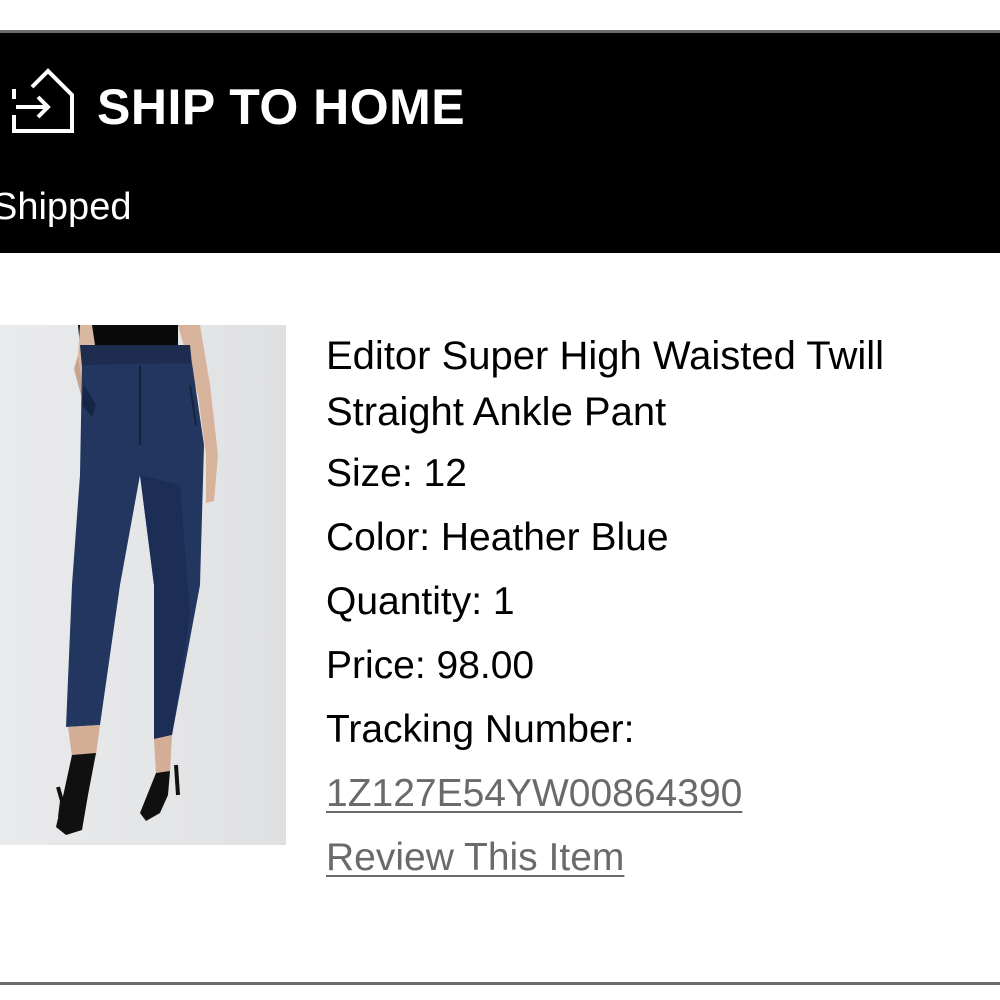 The height and width of the screenshot is (1000, 1000). Describe the element at coordinates (500, 983) in the screenshot. I see `bottom-divider` at that location.